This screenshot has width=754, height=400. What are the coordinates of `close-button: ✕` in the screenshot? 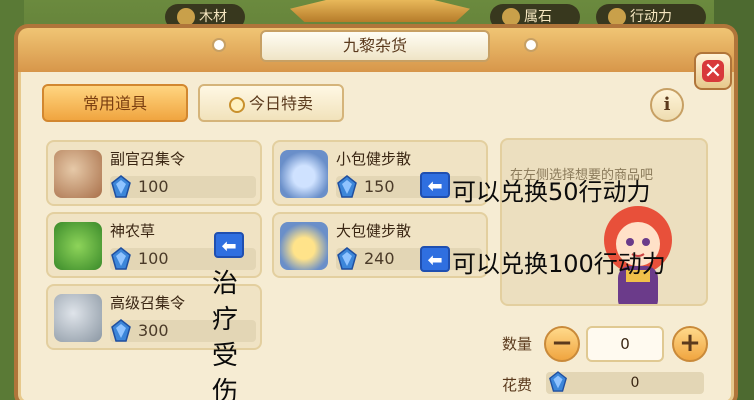 It's located at (713, 71).